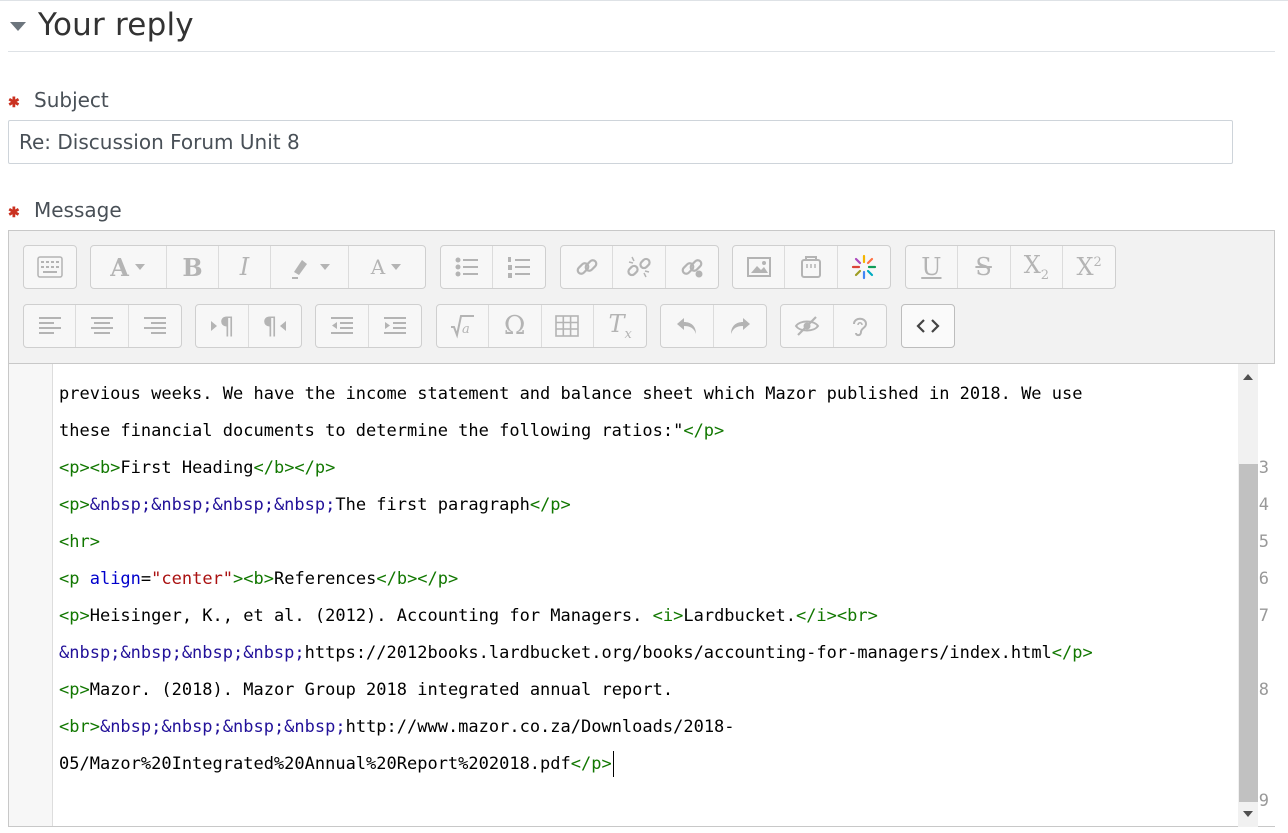 The height and width of the screenshot is (833, 1288). I want to click on toolbar-group-style: A B I A, so click(258, 267).